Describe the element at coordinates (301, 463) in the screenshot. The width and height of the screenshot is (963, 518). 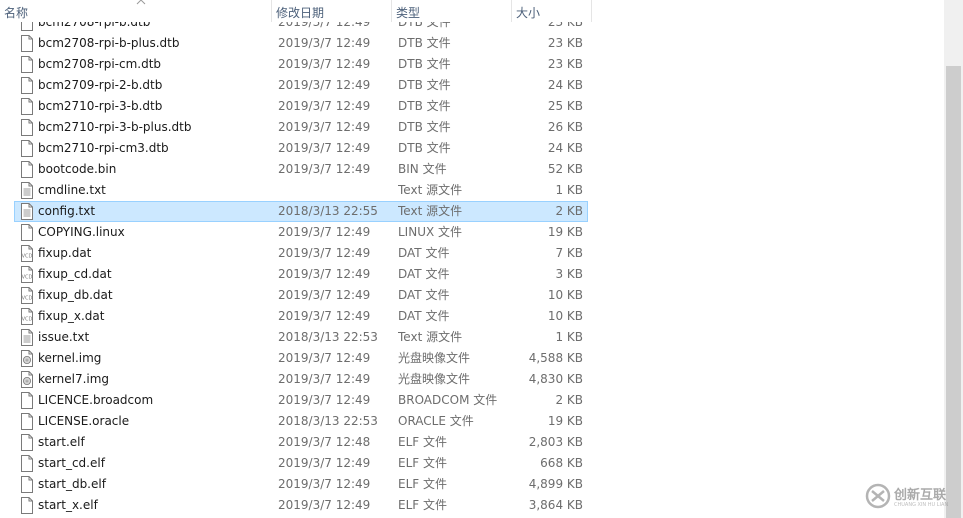
I see `file-row: start_cd.elf 2019/3/7 12:49 ELF 文件 668 KB` at that location.